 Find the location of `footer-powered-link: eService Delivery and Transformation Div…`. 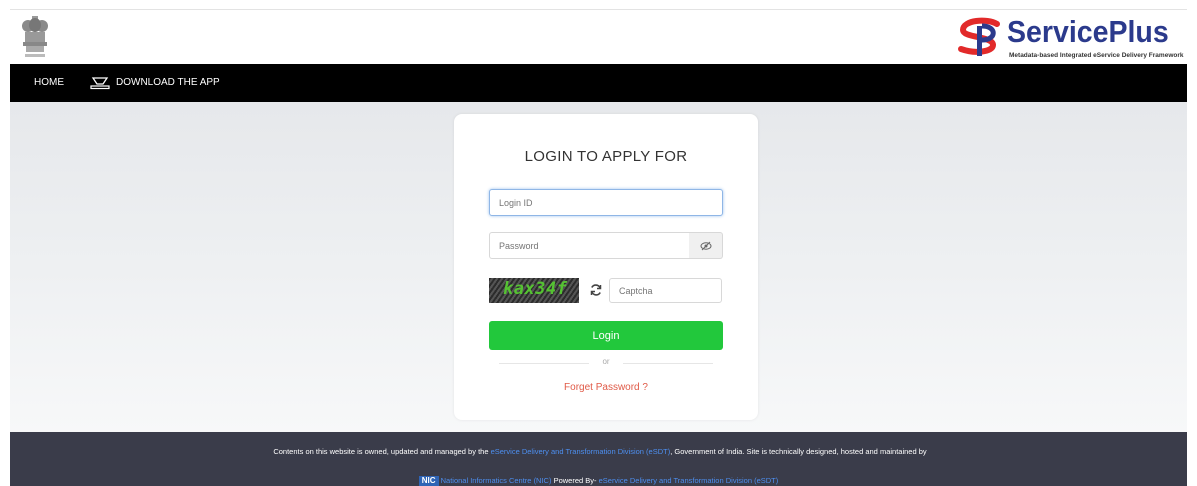

footer-powered-link: eService Delivery and Transformation Div… is located at coordinates (689, 480).